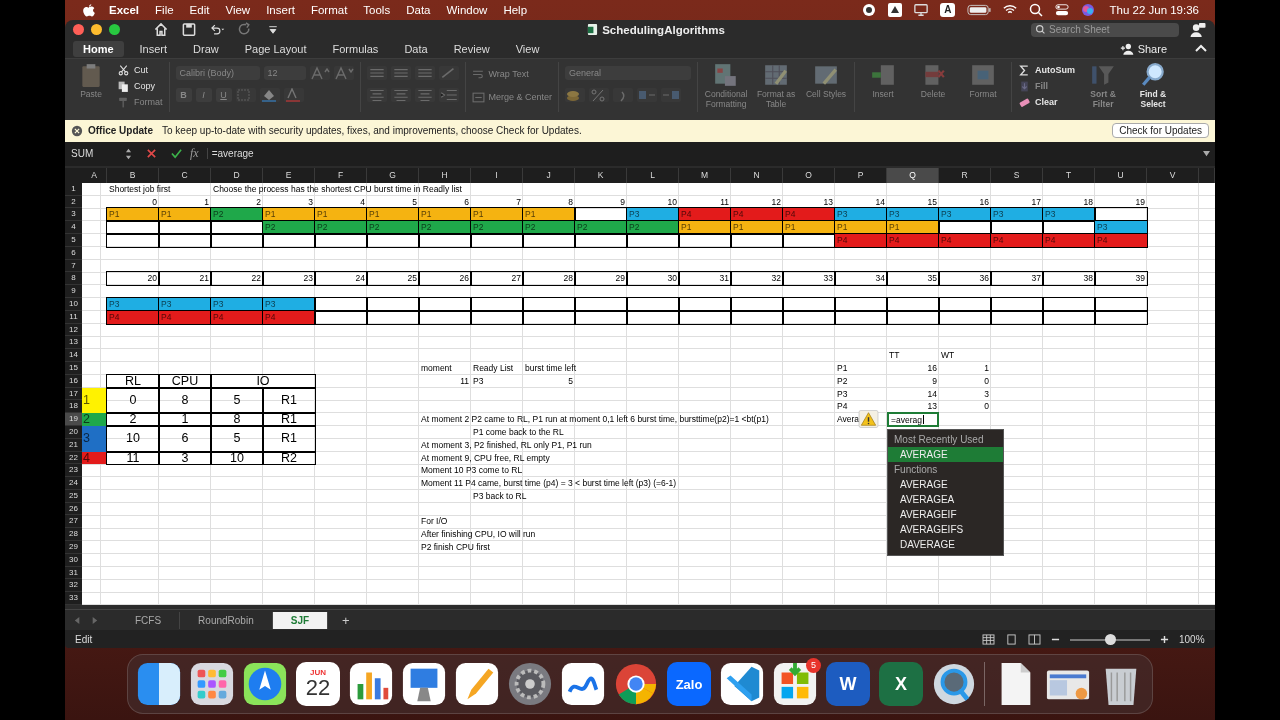  Describe the element at coordinates (212, 684) in the screenshot. I see `app-grid-icon` at that location.